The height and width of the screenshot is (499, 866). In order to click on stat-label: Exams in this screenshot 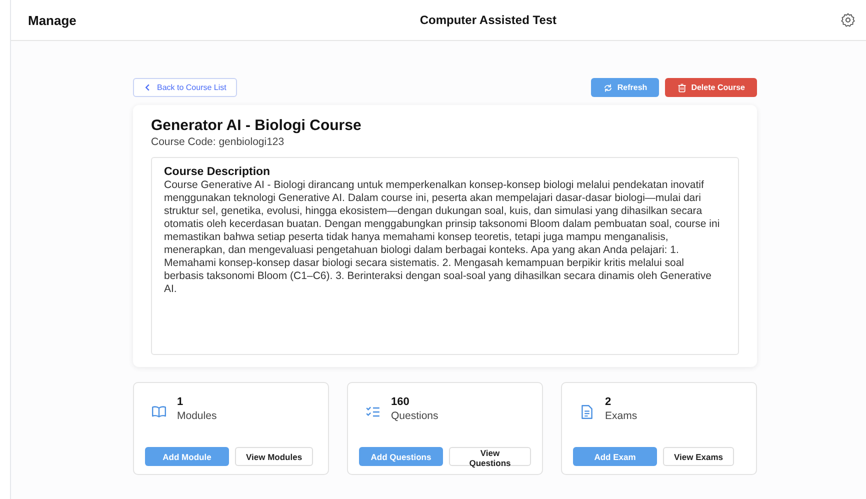, I will do `click(621, 416)`.